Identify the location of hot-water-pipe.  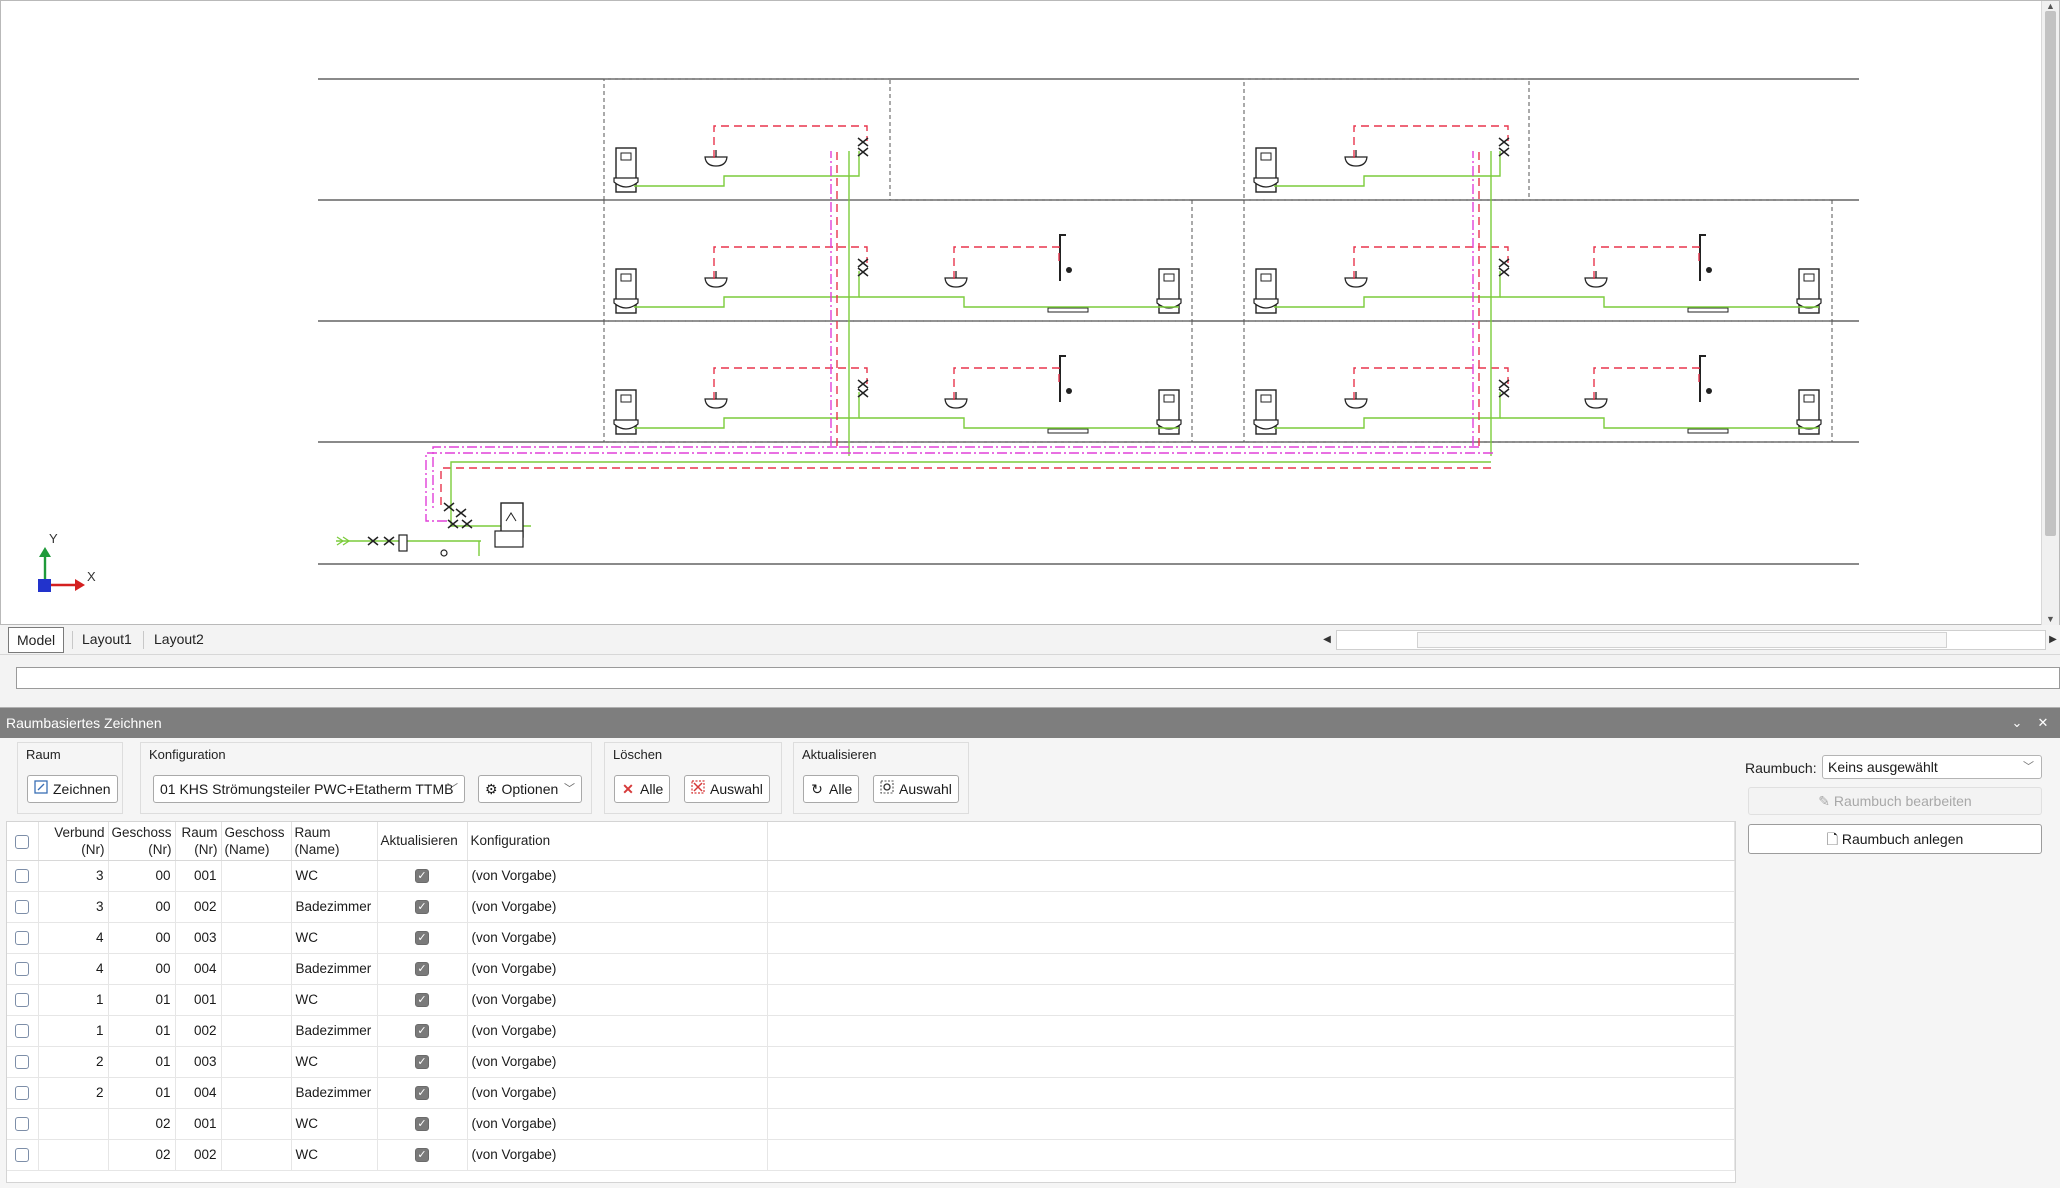
(1646, 383).